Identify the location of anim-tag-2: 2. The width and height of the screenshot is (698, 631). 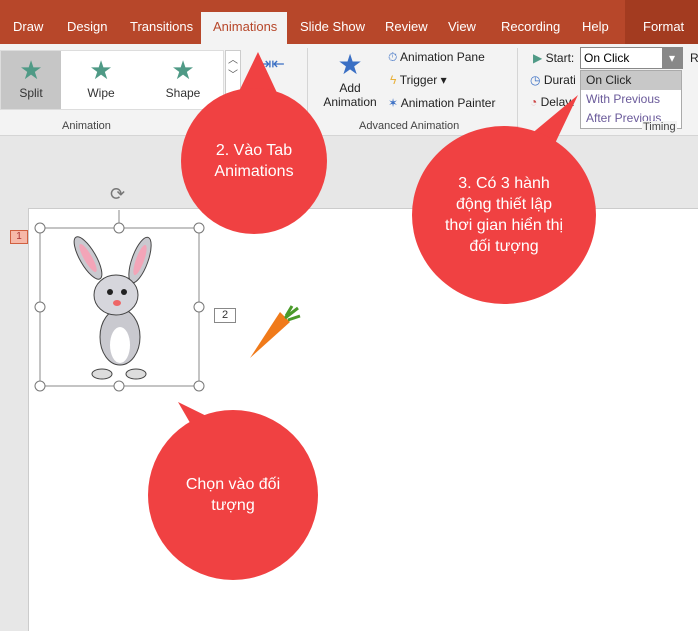
(225, 315).